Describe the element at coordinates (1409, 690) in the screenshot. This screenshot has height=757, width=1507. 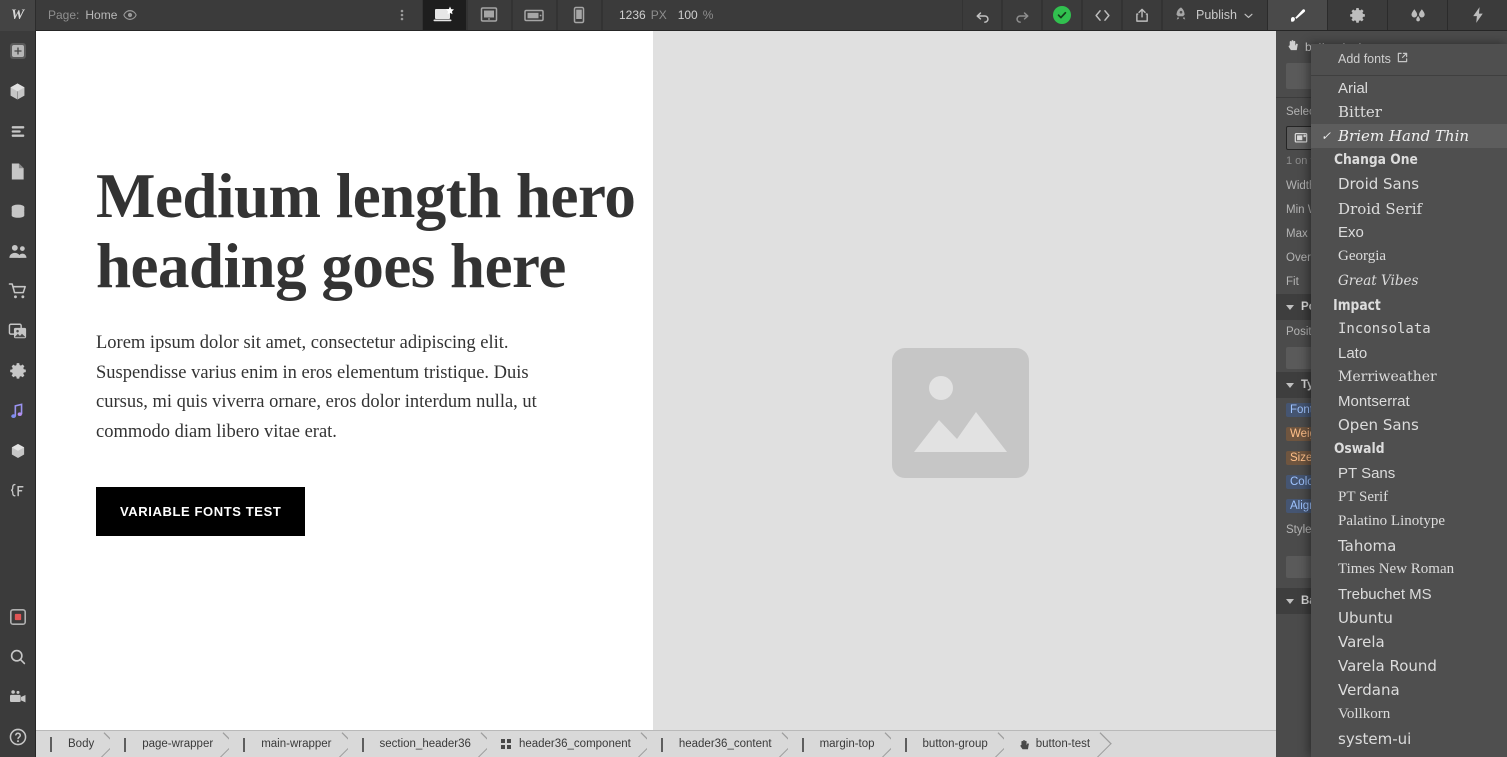
I see `font-option: Verdana` at that location.